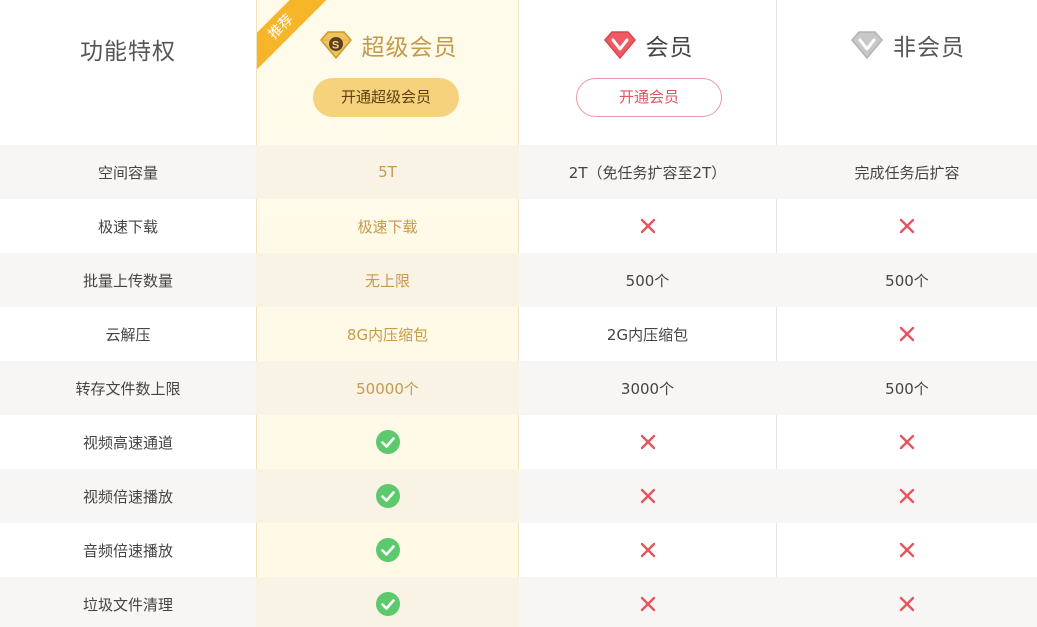 This screenshot has width=1037, height=627. I want to click on vip-cell: 3000个, so click(647, 388).